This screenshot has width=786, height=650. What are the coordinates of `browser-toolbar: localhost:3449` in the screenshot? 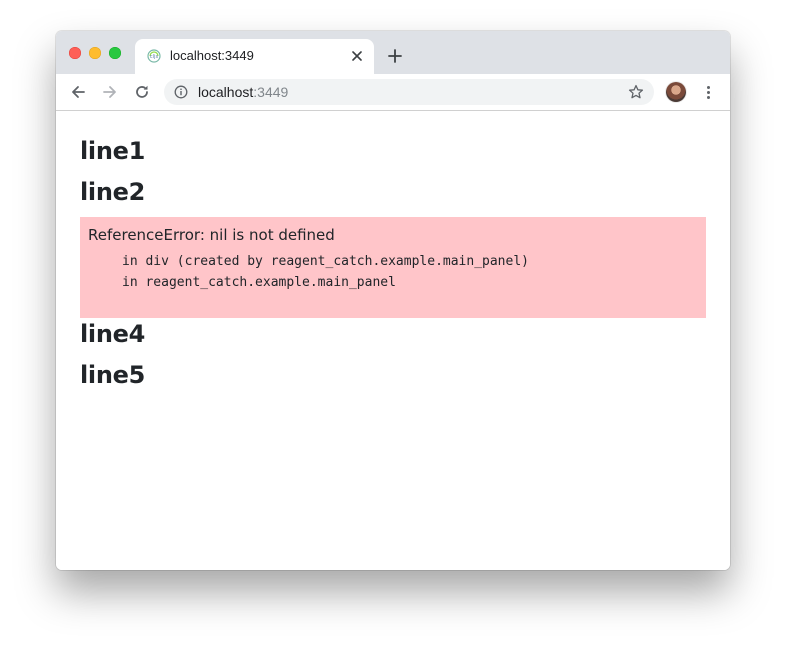 It's located at (393, 92).